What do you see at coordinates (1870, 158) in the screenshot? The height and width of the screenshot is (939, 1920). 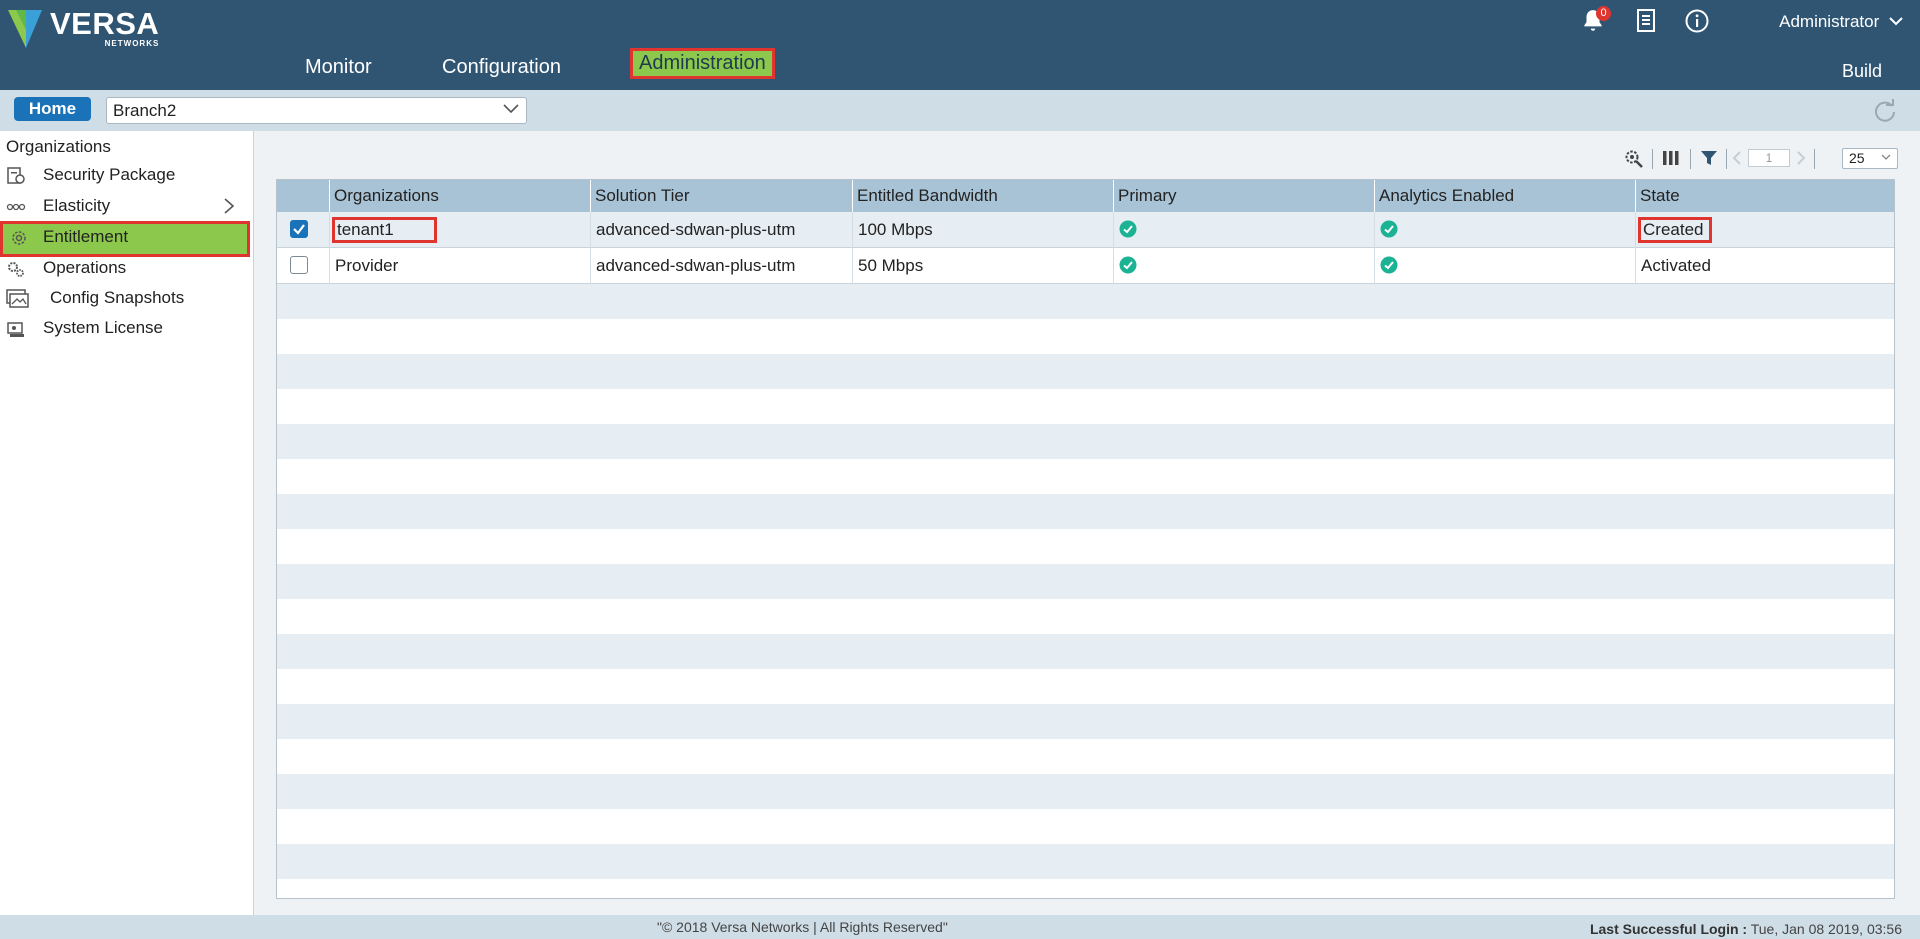 I see `page-size-select: 25` at bounding box center [1870, 158].